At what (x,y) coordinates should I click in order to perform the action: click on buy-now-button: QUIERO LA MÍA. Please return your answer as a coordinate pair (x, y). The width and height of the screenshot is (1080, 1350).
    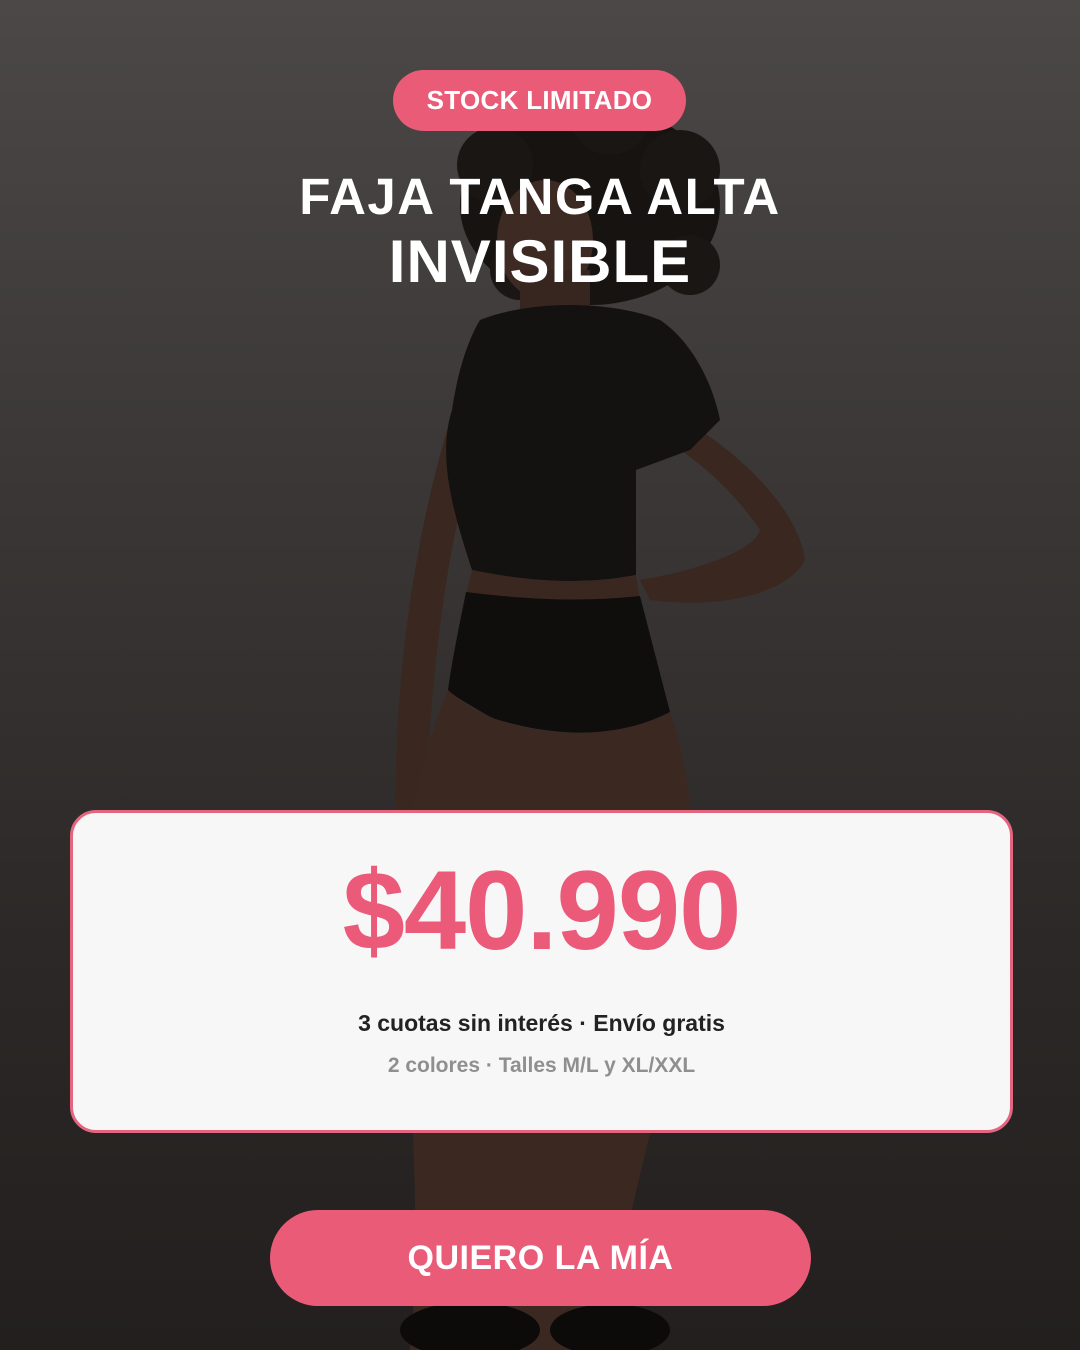
    Looking at the image, I should click on (540, 1258).